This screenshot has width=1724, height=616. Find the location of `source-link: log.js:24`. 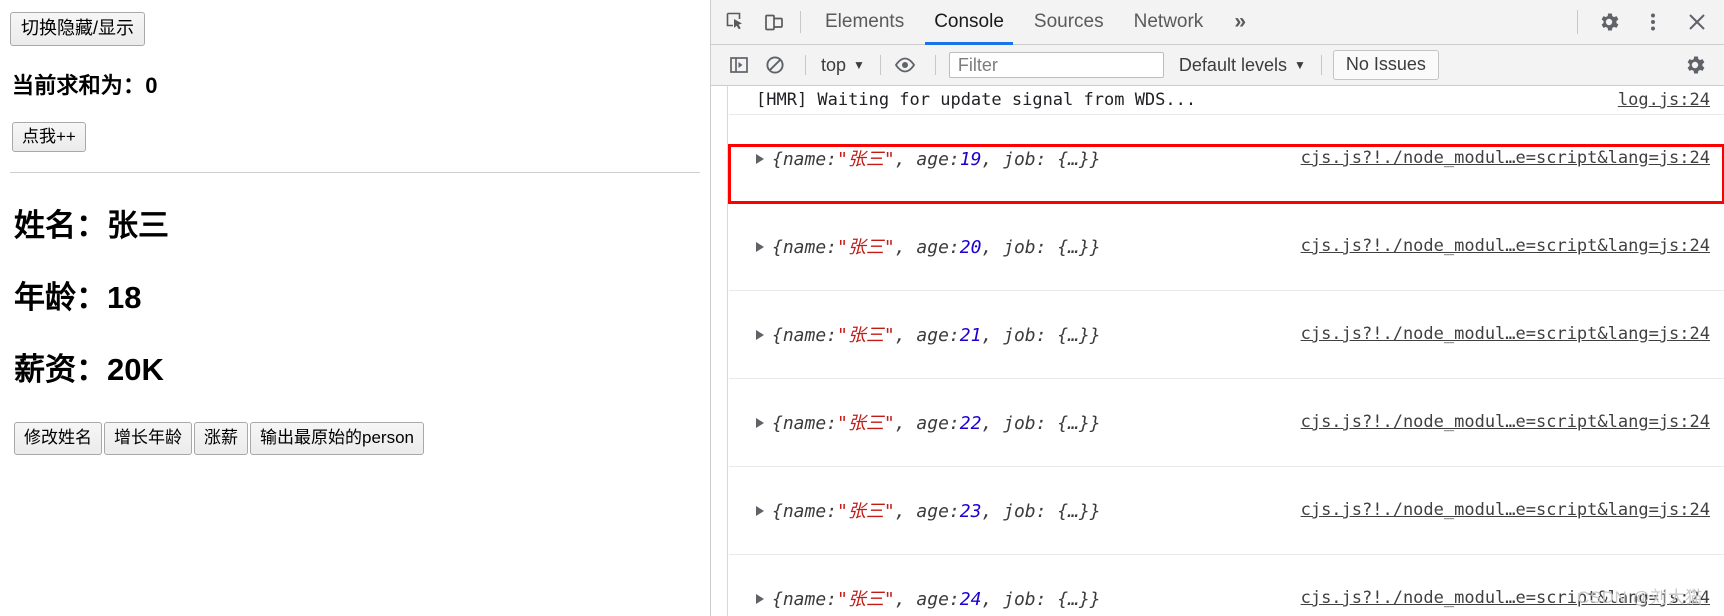

source-link: log.js:24 is located at coordinates (1664, 100).